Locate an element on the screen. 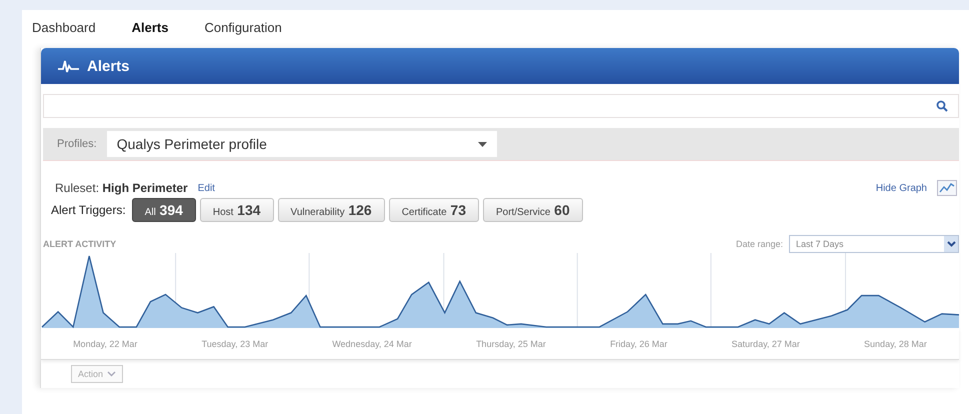 Image resolution: width=969 pixels, height=414 pixels. profiles-label: Profiles: is located at coordinates (77, 144).